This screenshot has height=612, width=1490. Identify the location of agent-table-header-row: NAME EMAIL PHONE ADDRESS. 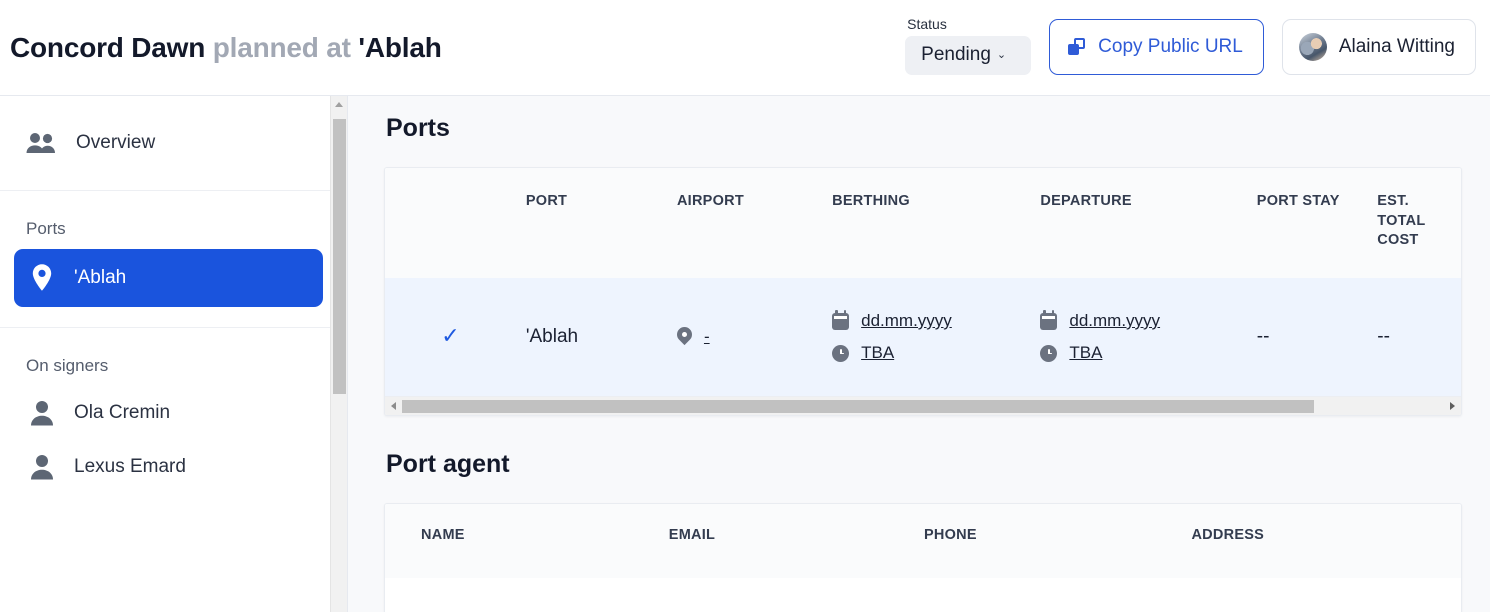
(923, 541).